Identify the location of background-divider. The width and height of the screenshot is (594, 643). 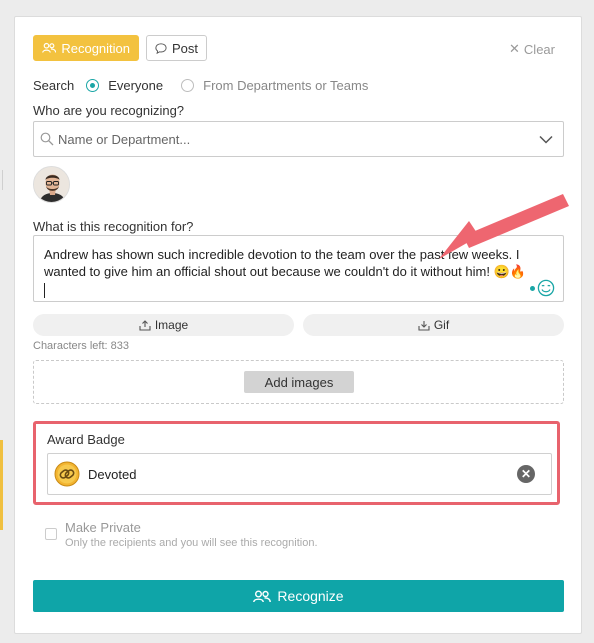
(2, 180).